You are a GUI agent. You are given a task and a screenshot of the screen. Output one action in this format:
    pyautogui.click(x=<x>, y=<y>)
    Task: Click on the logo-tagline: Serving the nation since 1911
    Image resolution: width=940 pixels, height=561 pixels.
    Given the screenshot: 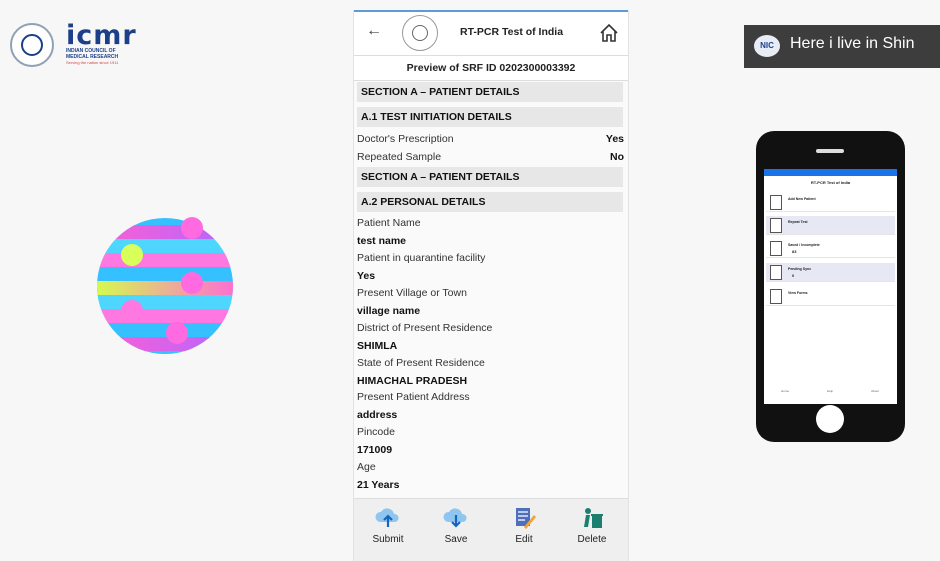 What is the action you would take?
    pyautogui.click(x=92, y=62)
    